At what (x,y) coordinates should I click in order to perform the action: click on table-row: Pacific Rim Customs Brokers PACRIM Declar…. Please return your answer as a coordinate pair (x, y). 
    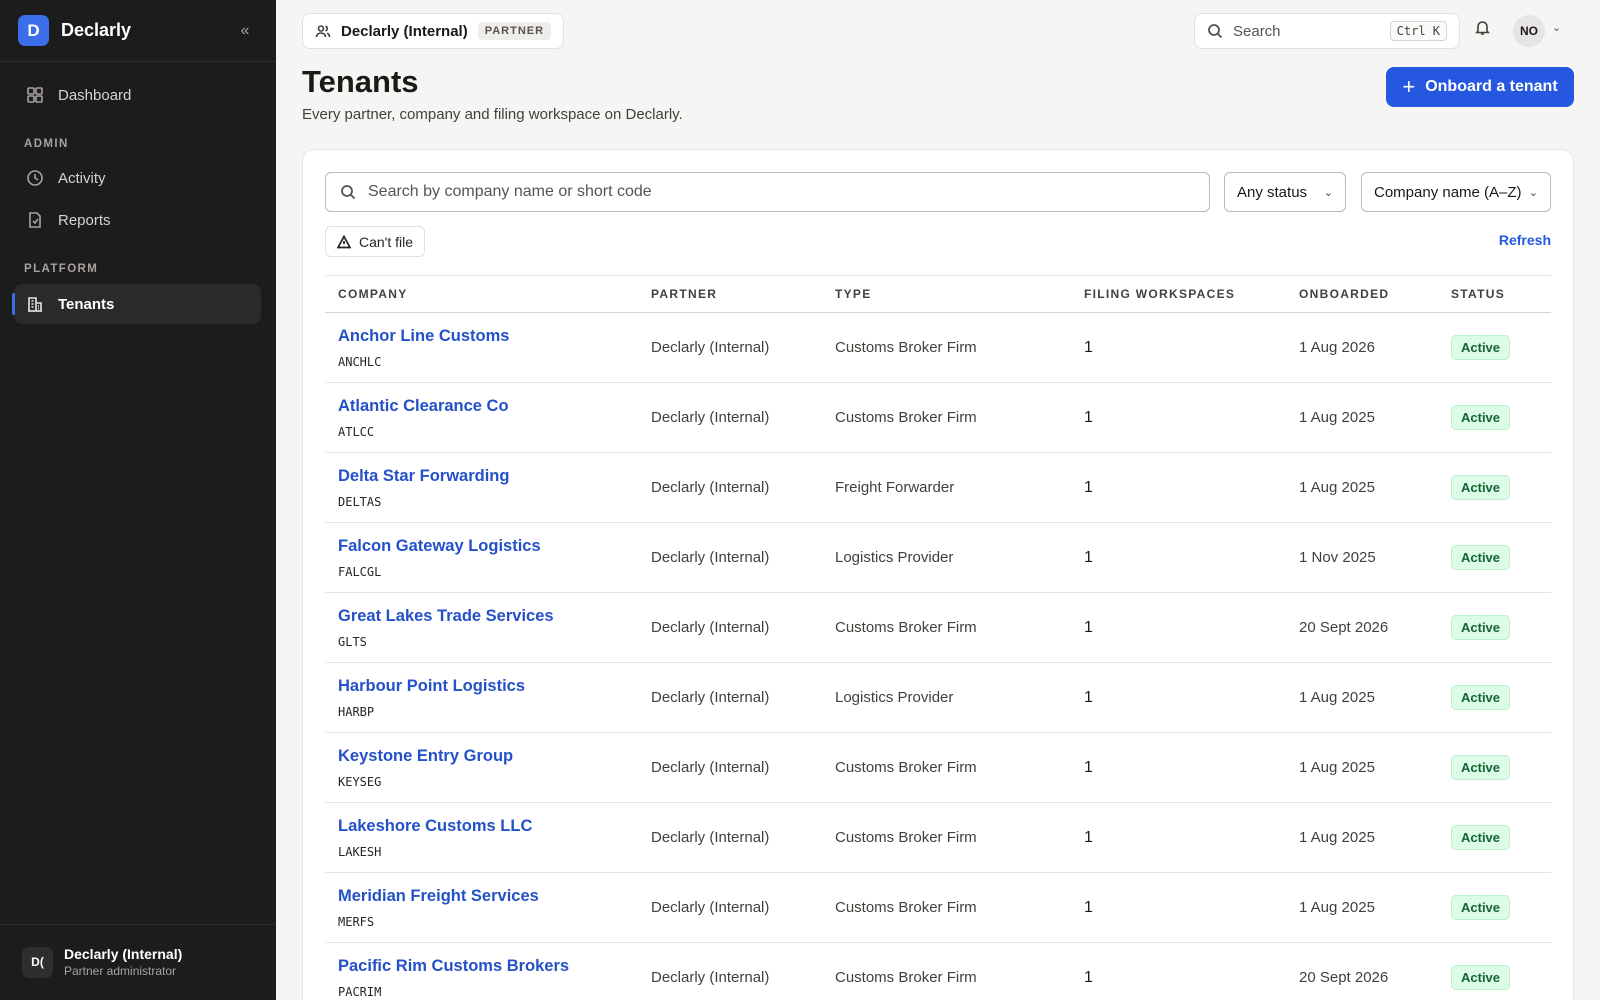
    Looking at the image, I should click on (938, 971).